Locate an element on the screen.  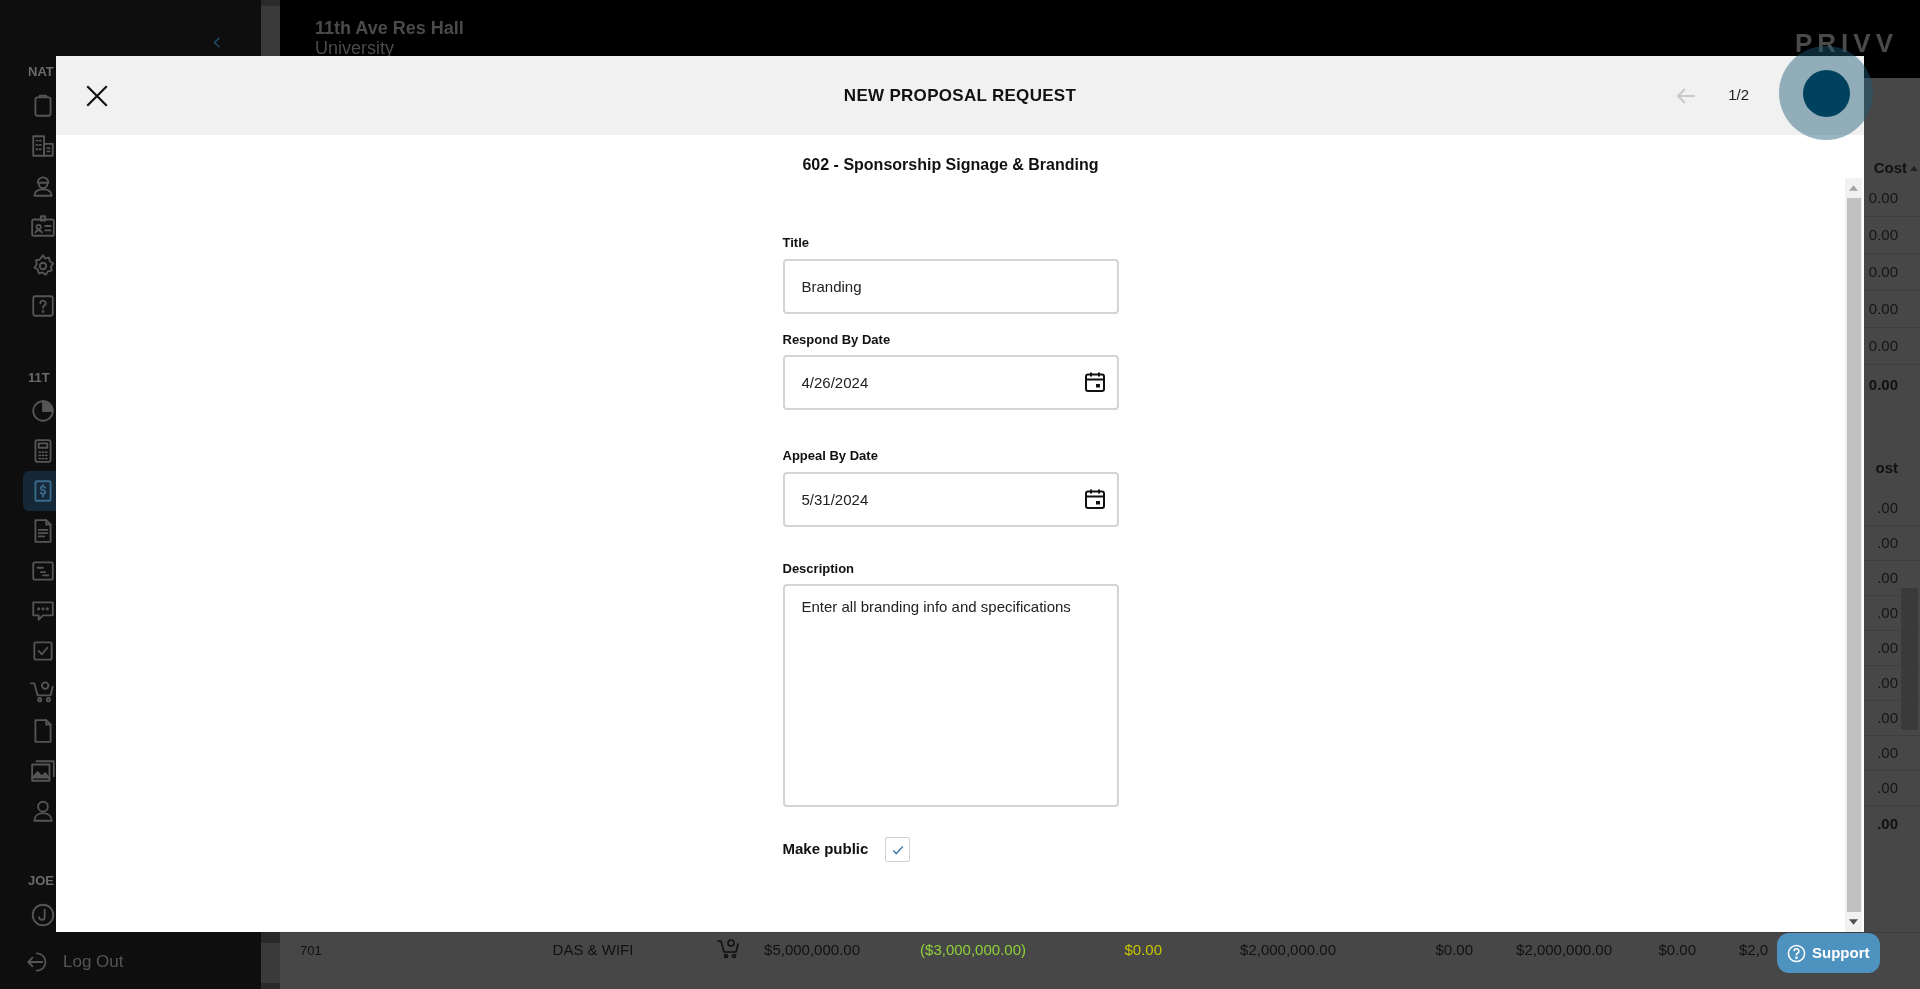
proposal-heading: 602 - Sponsorship Signage & Branding is located at coordinates (950, 165).